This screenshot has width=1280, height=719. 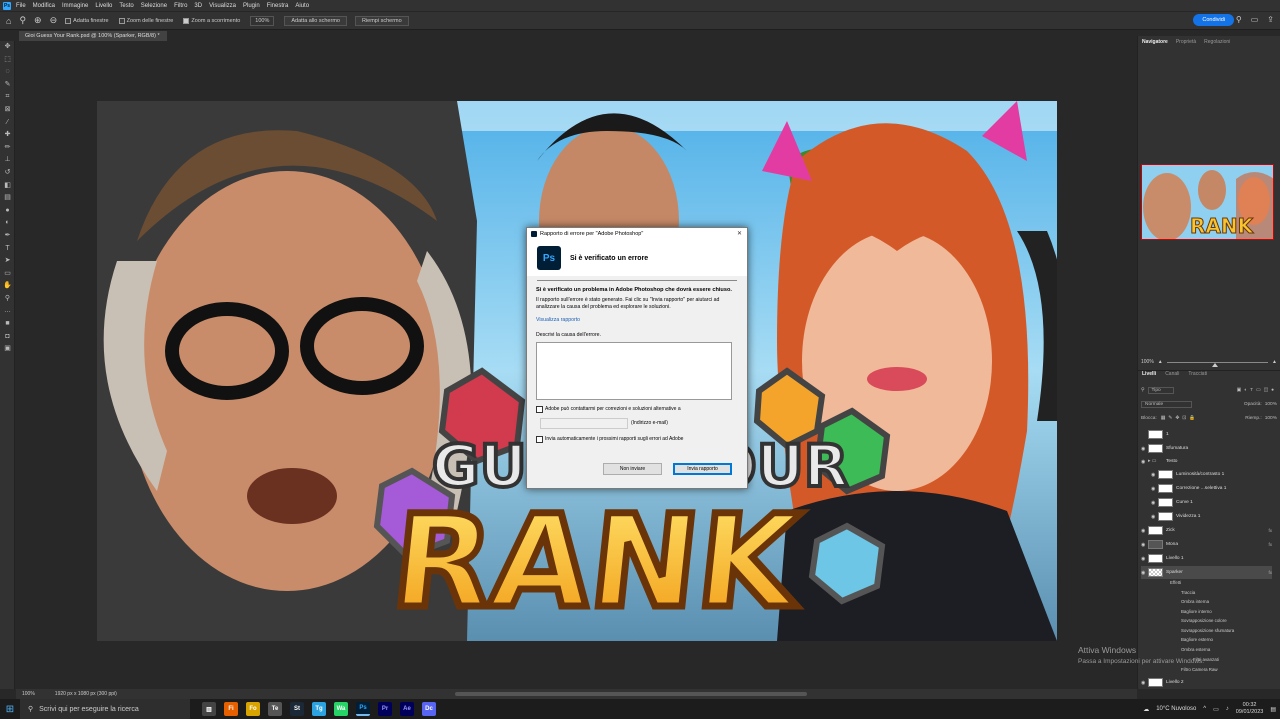 I want to click on crop-tool-icon: ⌗, so click(x=7, y=97).